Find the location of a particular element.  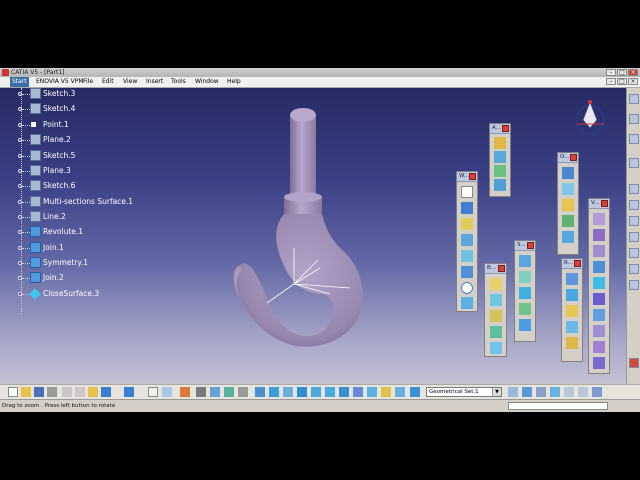

plane-tool-icon is located at coordinates (467, 224).